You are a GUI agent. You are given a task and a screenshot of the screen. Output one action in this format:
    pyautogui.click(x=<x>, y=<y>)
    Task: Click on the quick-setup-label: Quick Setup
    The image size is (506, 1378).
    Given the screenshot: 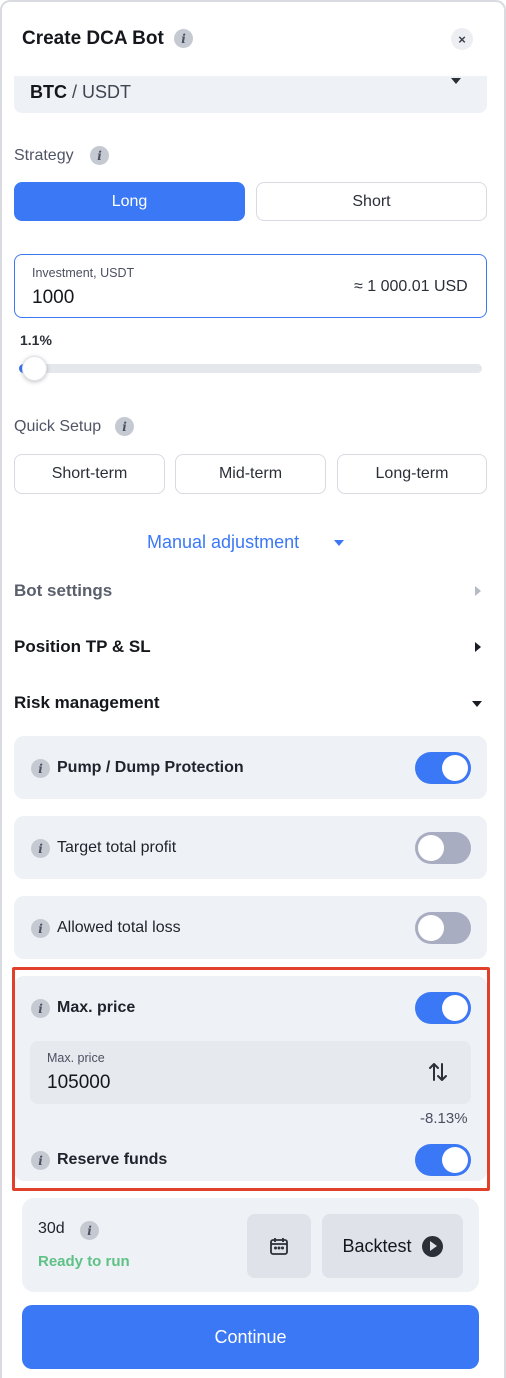 What is the action you would take?
    pyautogui.click(x=58, y=426)
    